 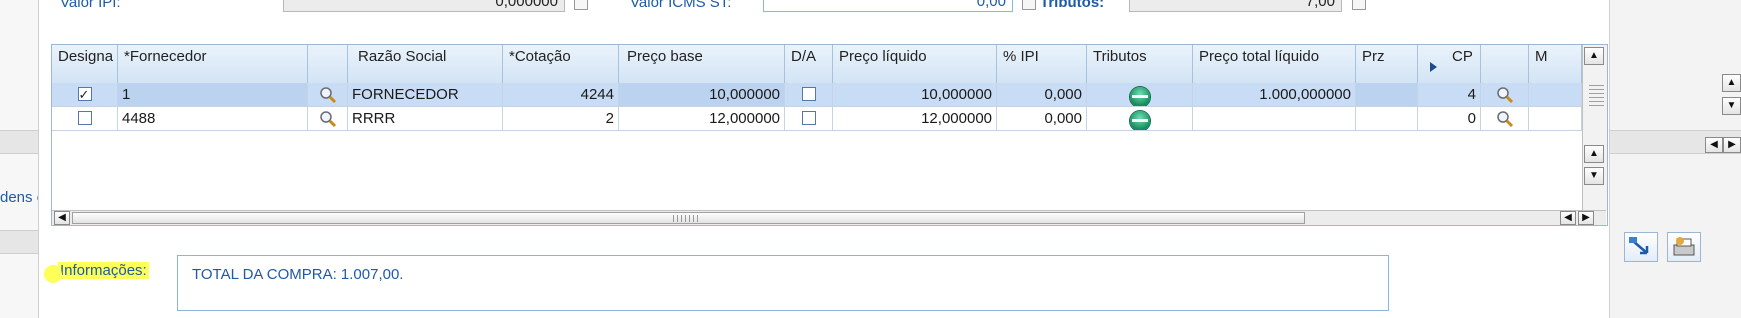 What do you see at coordinates (425, 95) in the screenshot?
I see `razao-social-cell: FORNECEDOR` at bounding box center [425, 95].